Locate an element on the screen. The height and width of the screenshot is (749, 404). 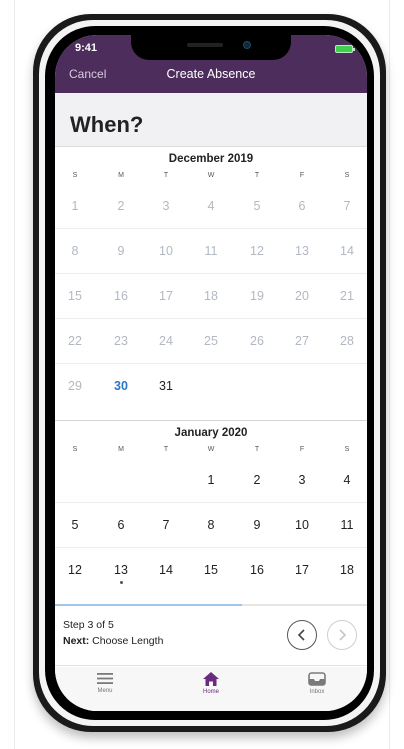
tab-menu: Menu is located at coordinates (105, 689).